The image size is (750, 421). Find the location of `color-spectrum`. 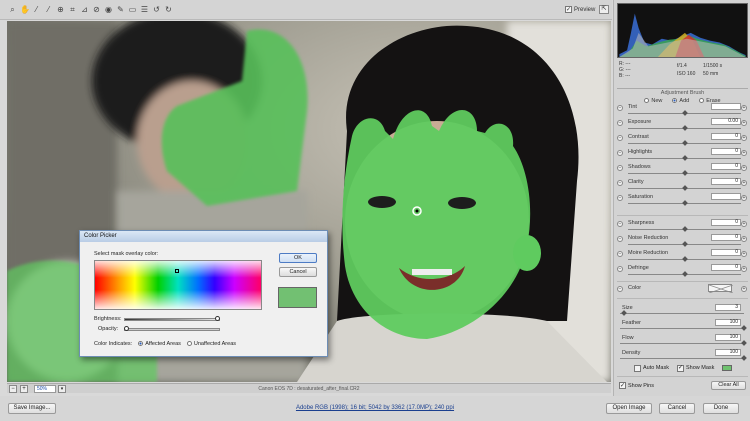

color-spectrum is located at coordinates (178, 285).